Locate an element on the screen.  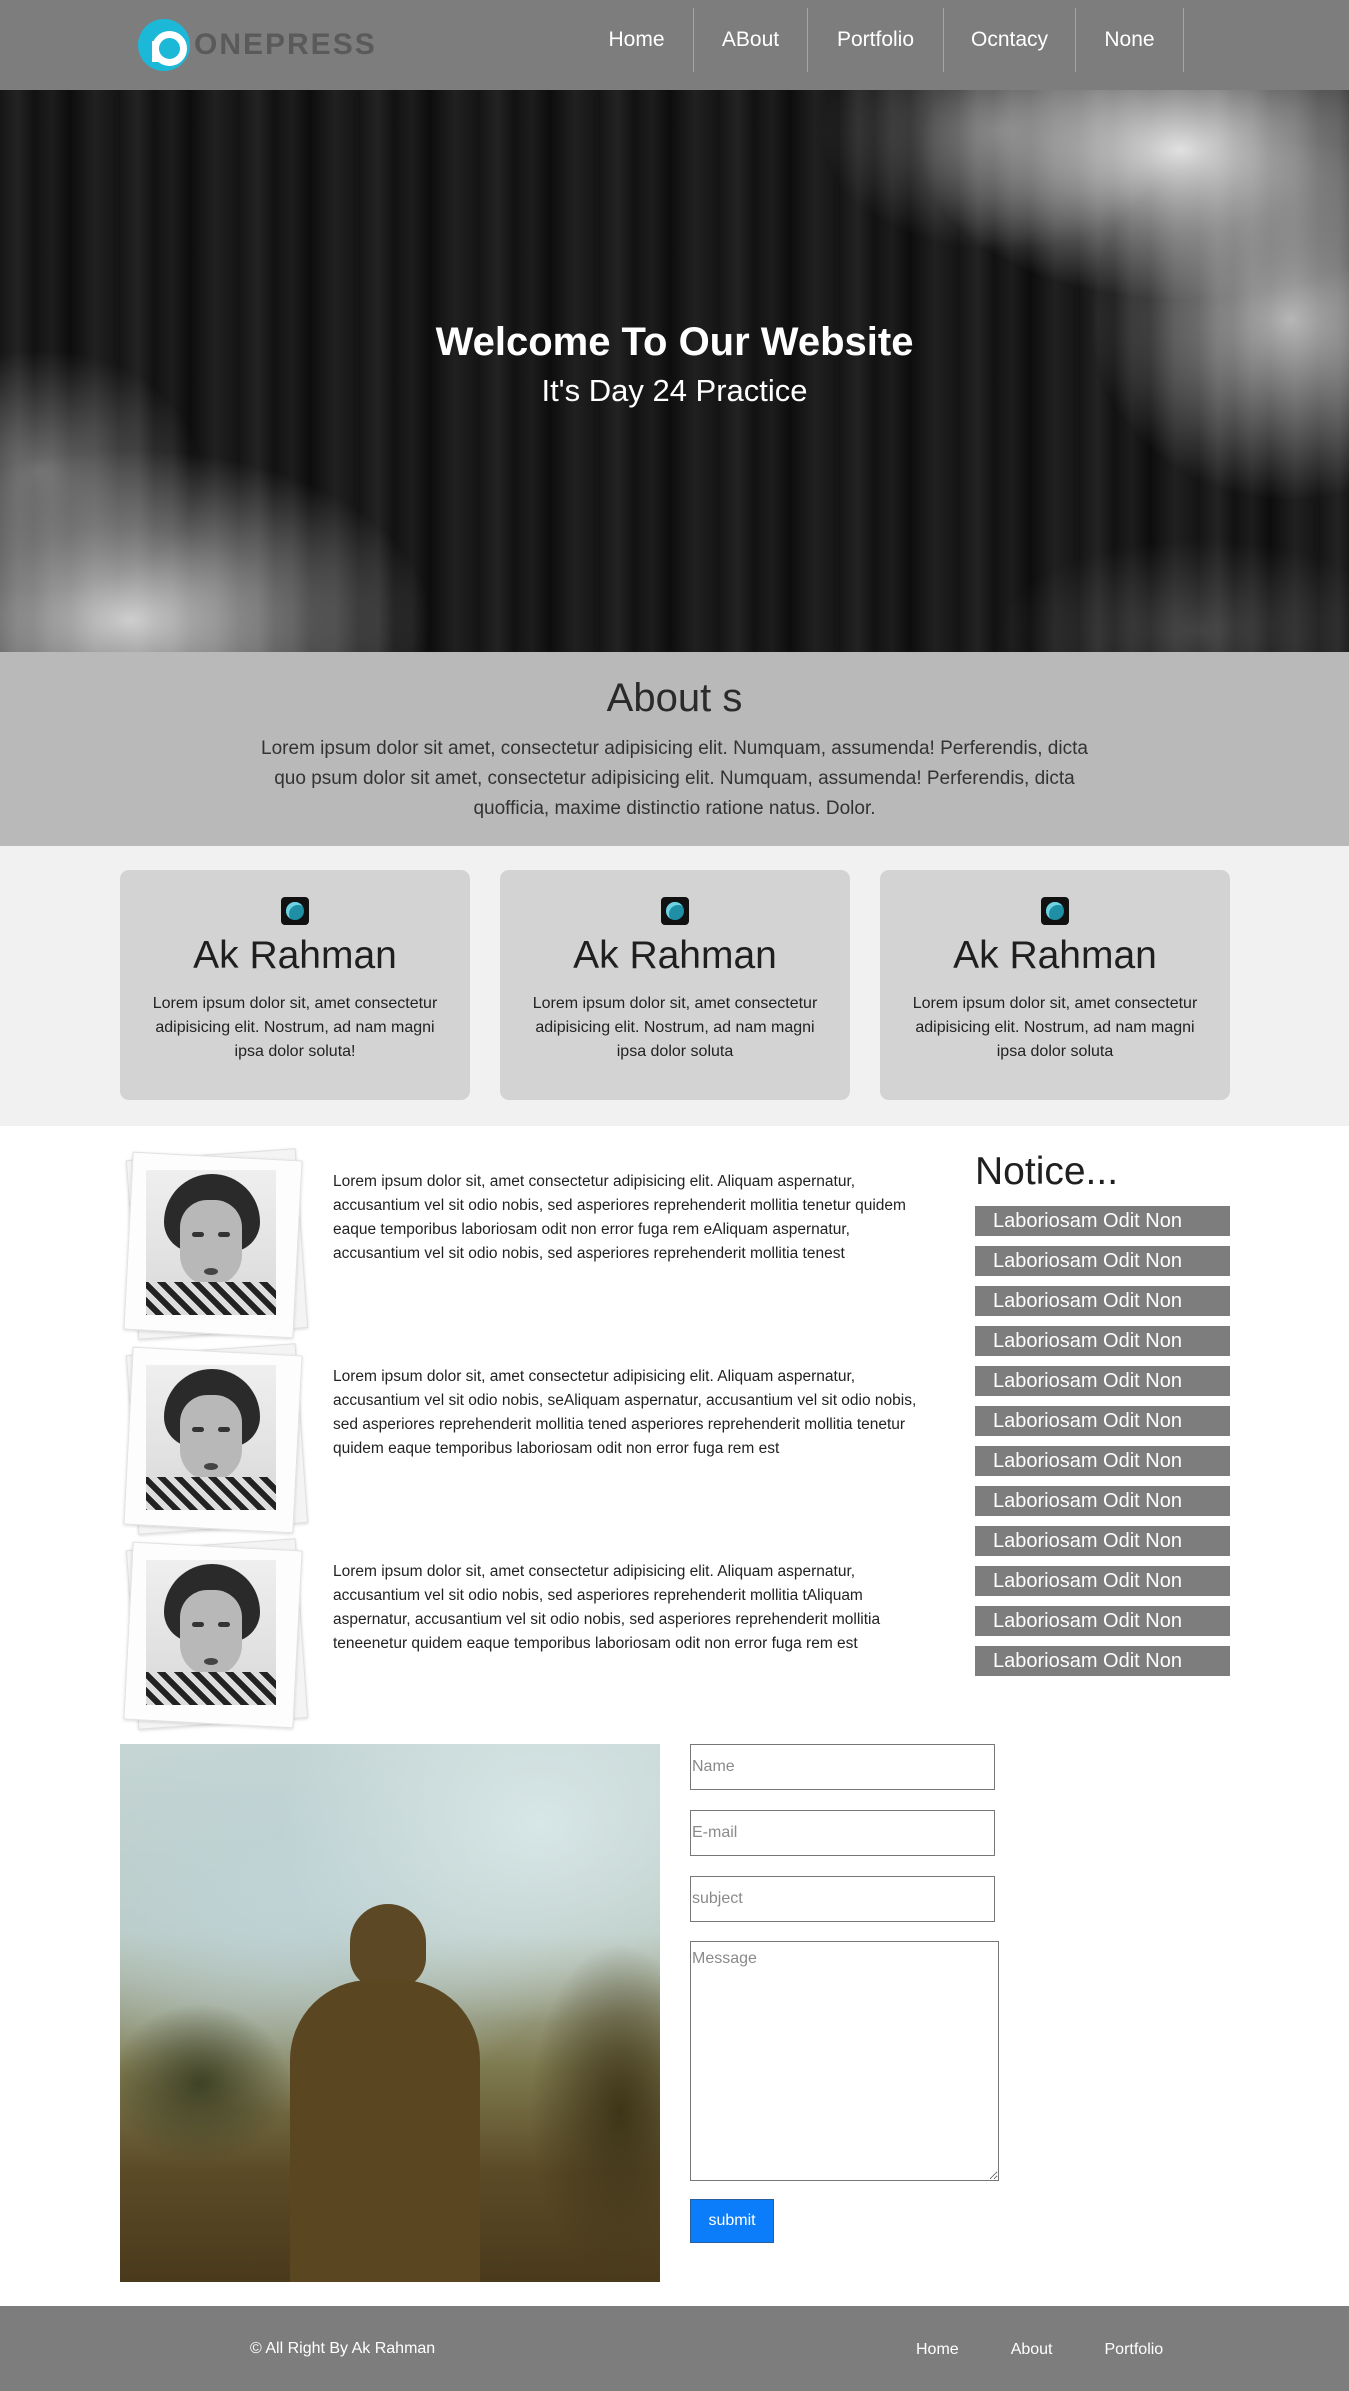
footer-home-link: Home is located at coordinates (937, 2350).